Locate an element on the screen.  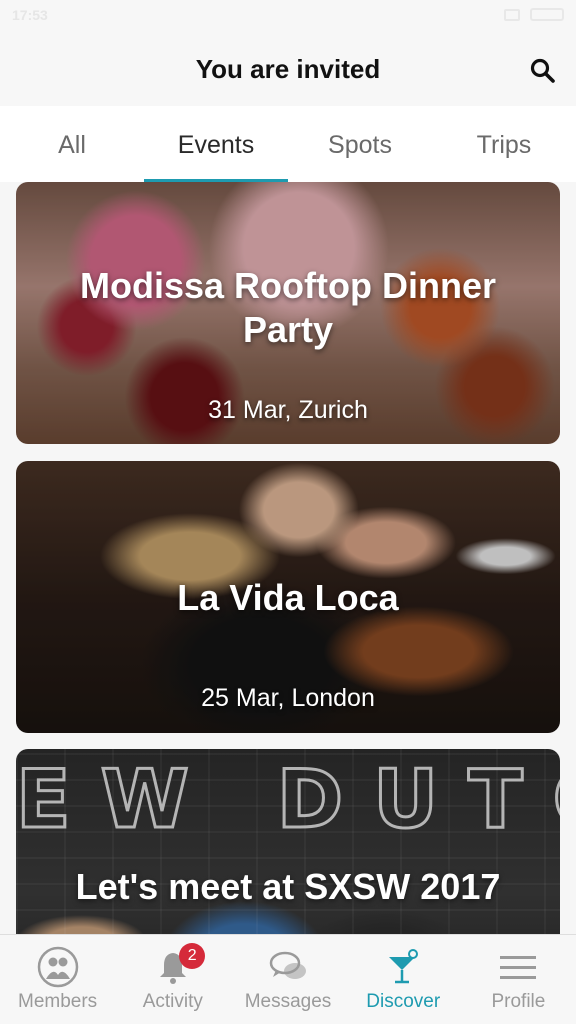
app-header: You are invited is located at coordinates (288, 69).